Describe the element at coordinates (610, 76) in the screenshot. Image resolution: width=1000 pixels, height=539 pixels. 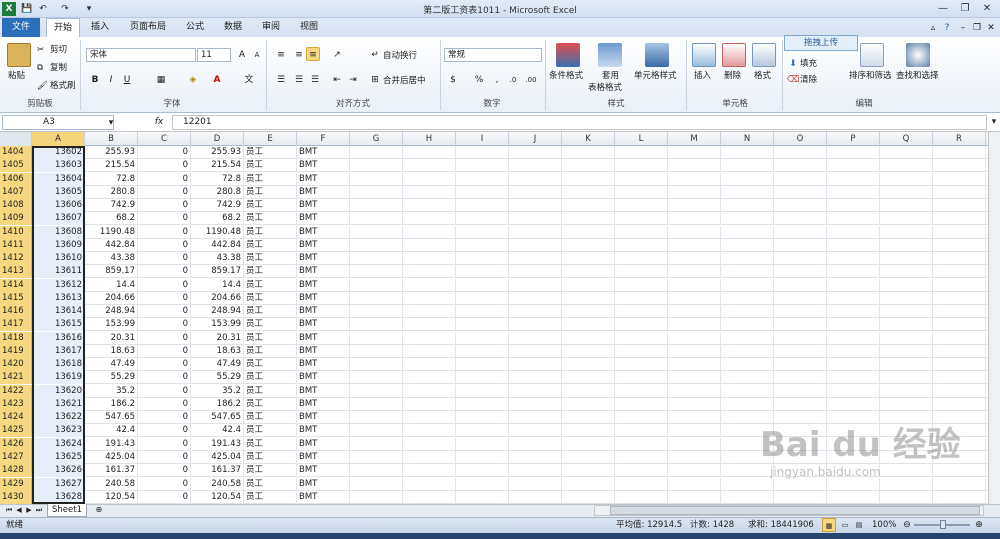
I see `format-table-button: 套用` at that location.